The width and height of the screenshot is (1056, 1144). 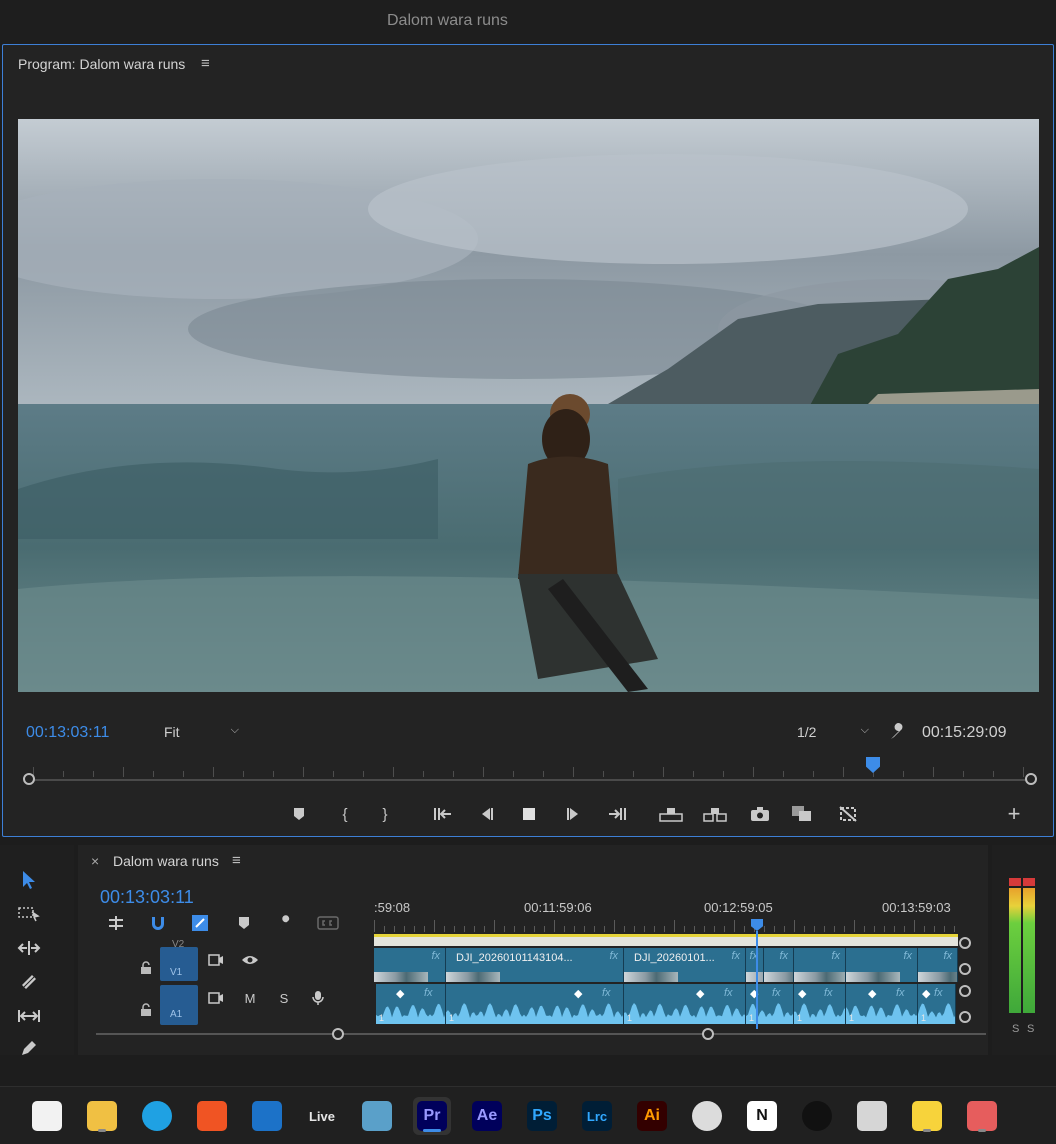 What do you see at coordinates (345, 814) in the screenshot?
I see `mark-in-icon: {` at bounding box center [345, 814].